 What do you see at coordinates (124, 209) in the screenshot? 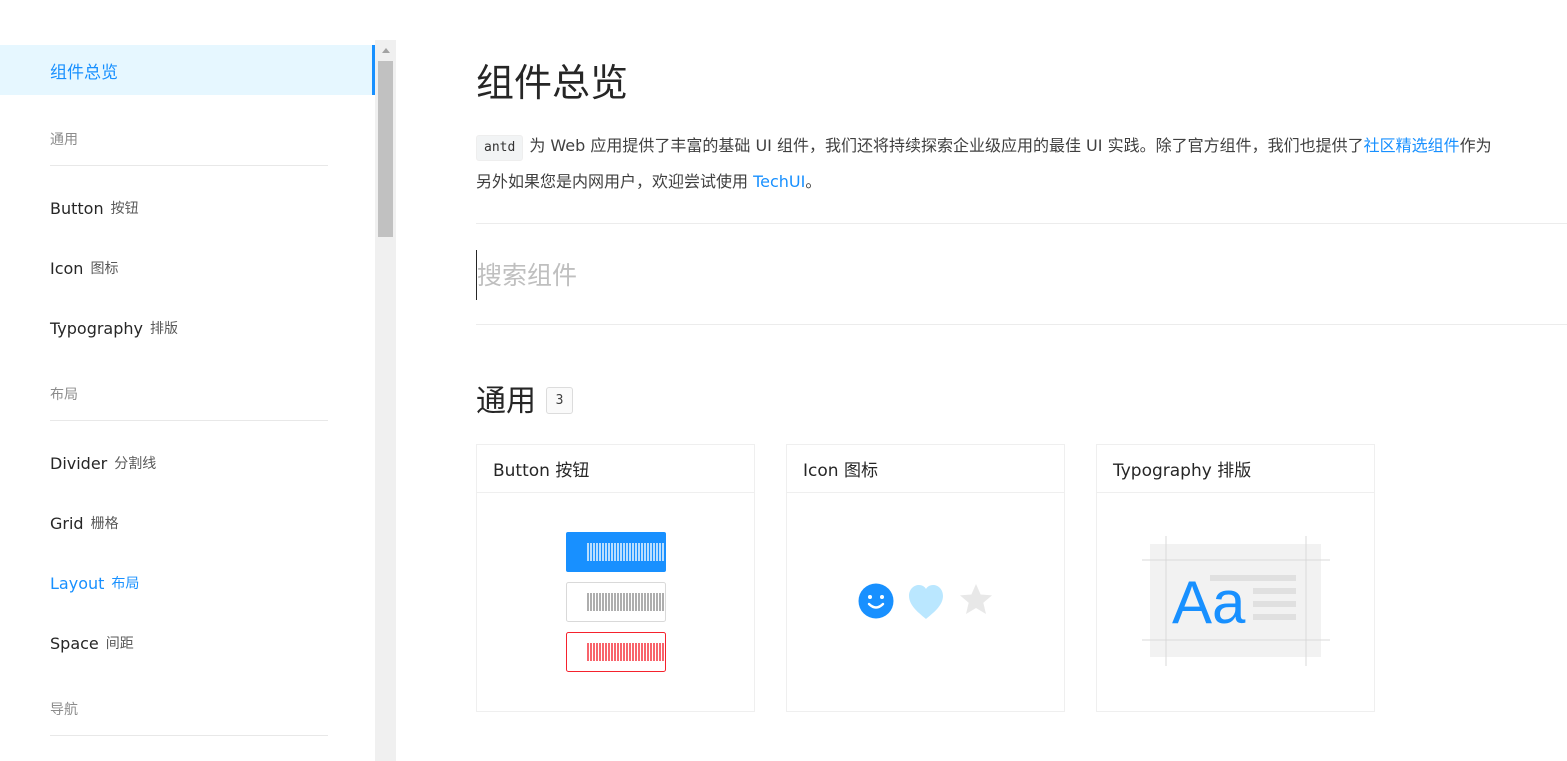
I see `sidebar-item-sublabel: 按钮` at bounding box center [124, 209].